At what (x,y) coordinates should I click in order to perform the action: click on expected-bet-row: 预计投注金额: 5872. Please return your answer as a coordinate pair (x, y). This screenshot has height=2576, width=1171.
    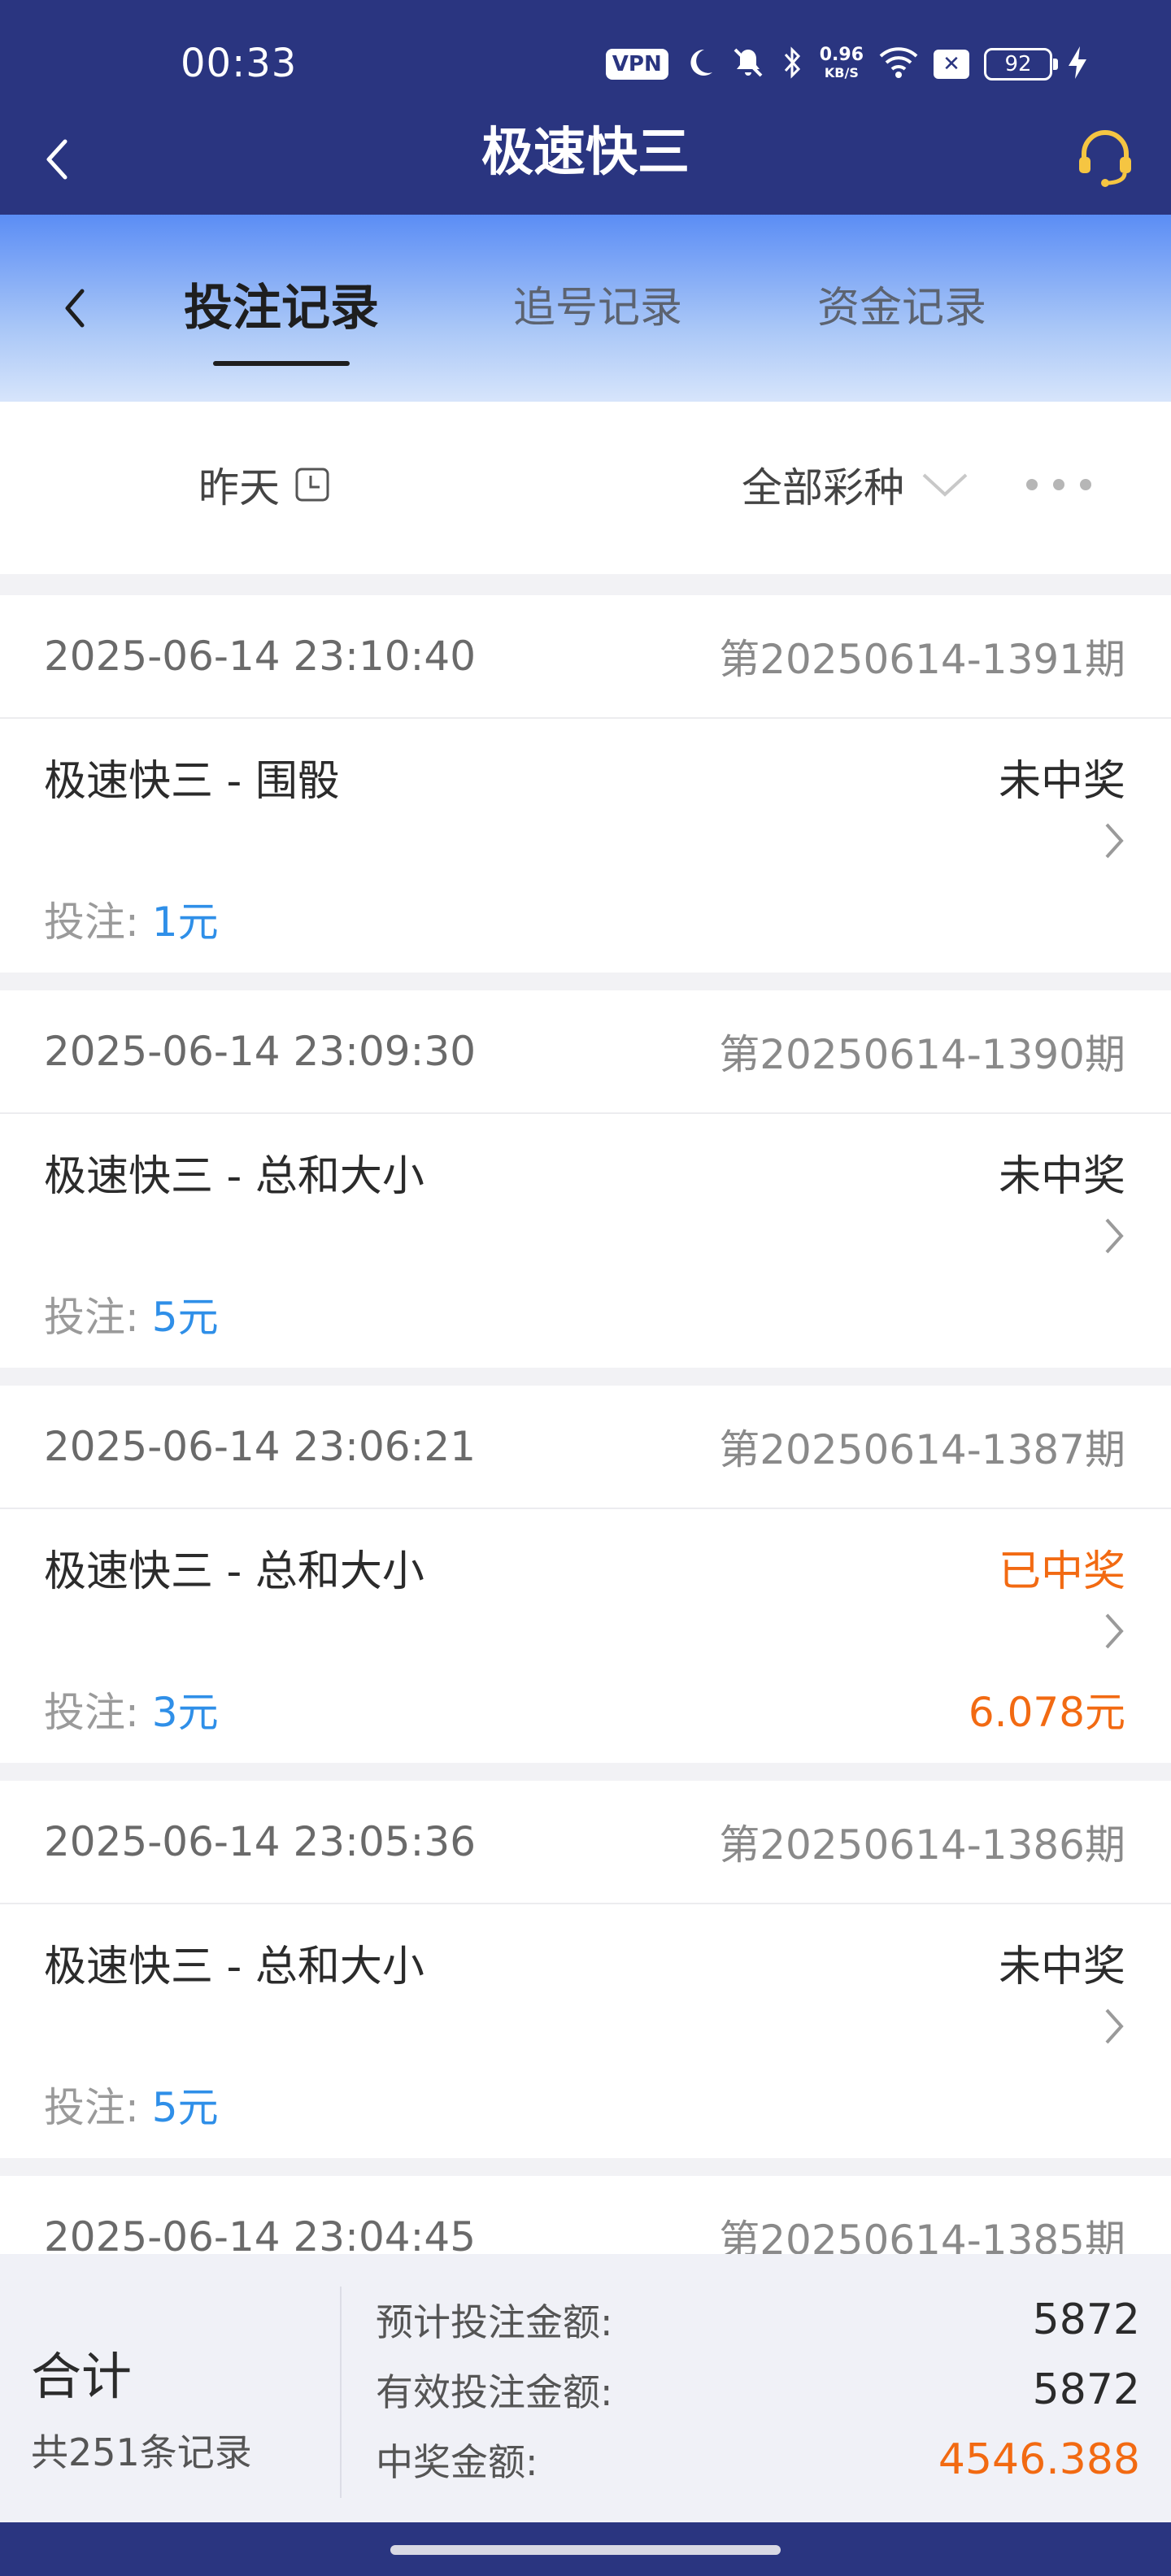
    Looking at the image, I should click on (758, 2320).